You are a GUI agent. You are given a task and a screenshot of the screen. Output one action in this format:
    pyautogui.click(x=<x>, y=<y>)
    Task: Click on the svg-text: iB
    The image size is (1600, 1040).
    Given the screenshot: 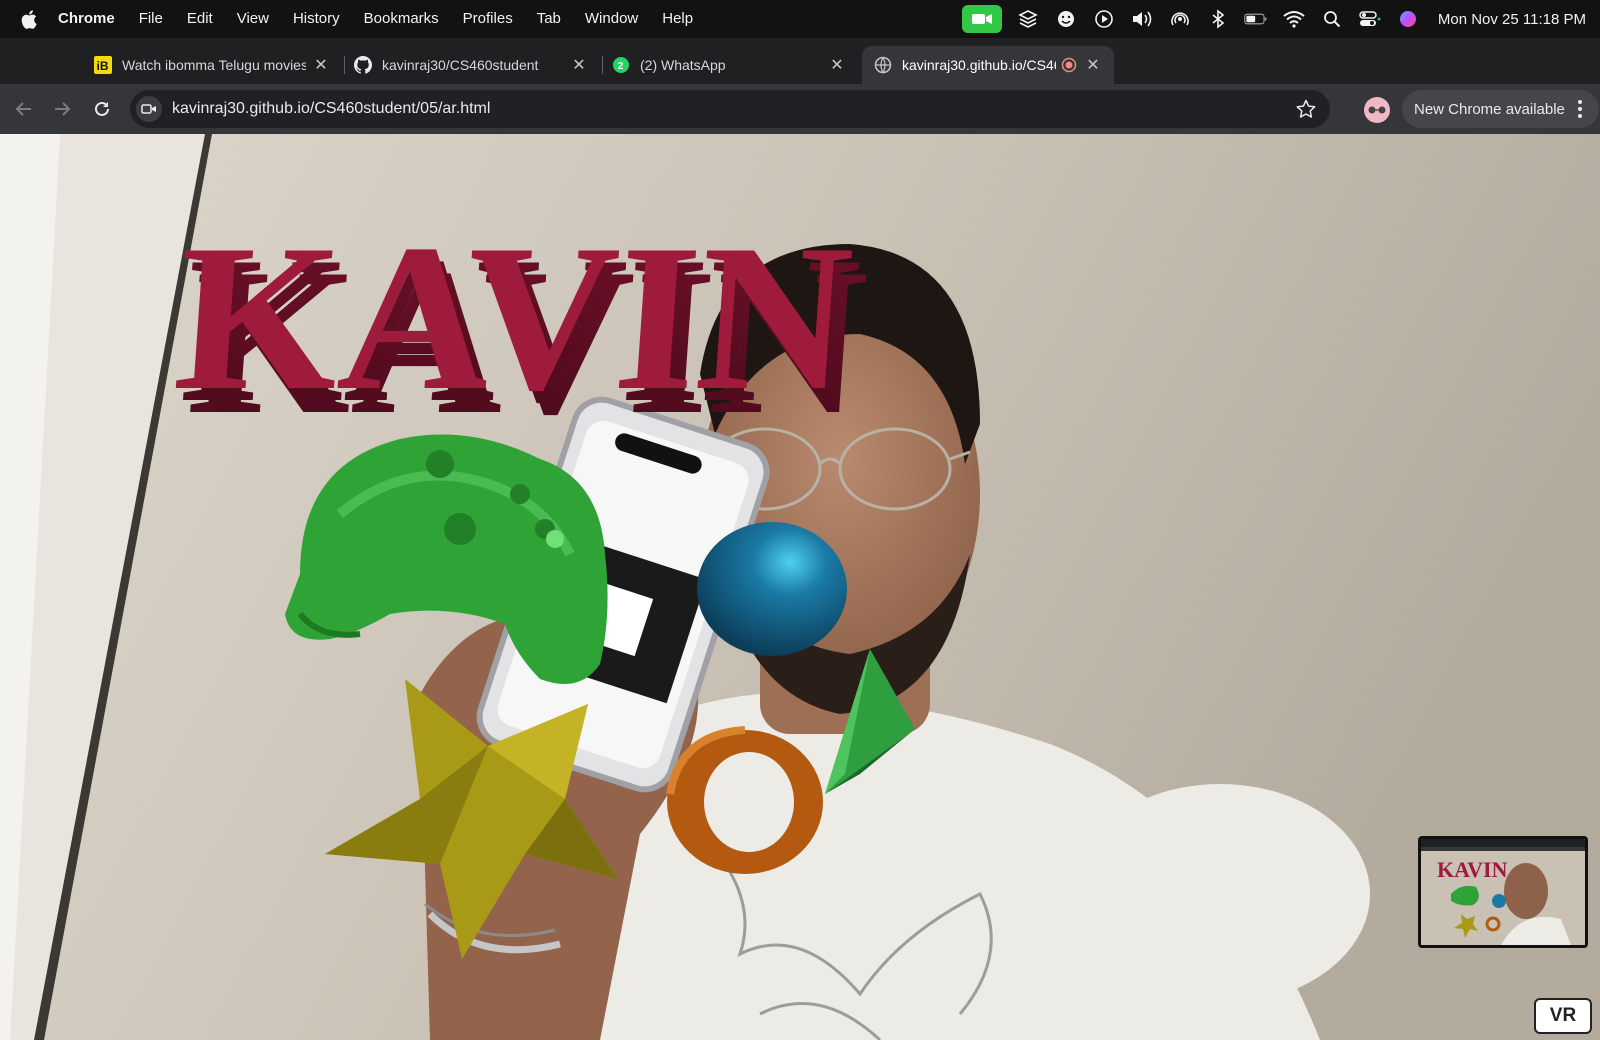 What is the action you would take?
    pyautogui.click(x=103, y=66)
    